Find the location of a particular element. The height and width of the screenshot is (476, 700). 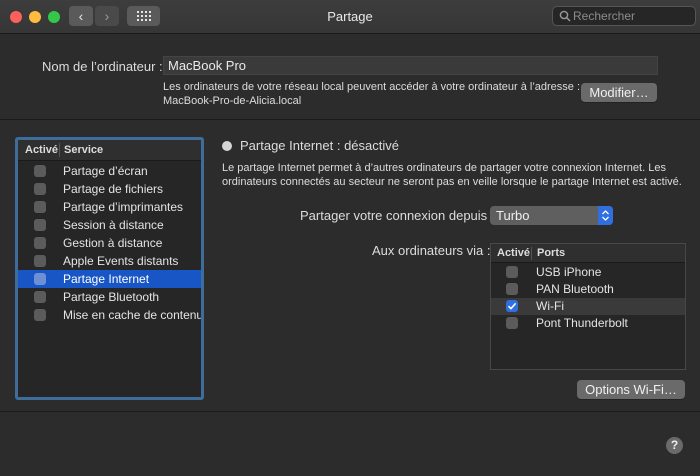

port-row: Pont Thunderbolt is located at coordinates (588, 323).